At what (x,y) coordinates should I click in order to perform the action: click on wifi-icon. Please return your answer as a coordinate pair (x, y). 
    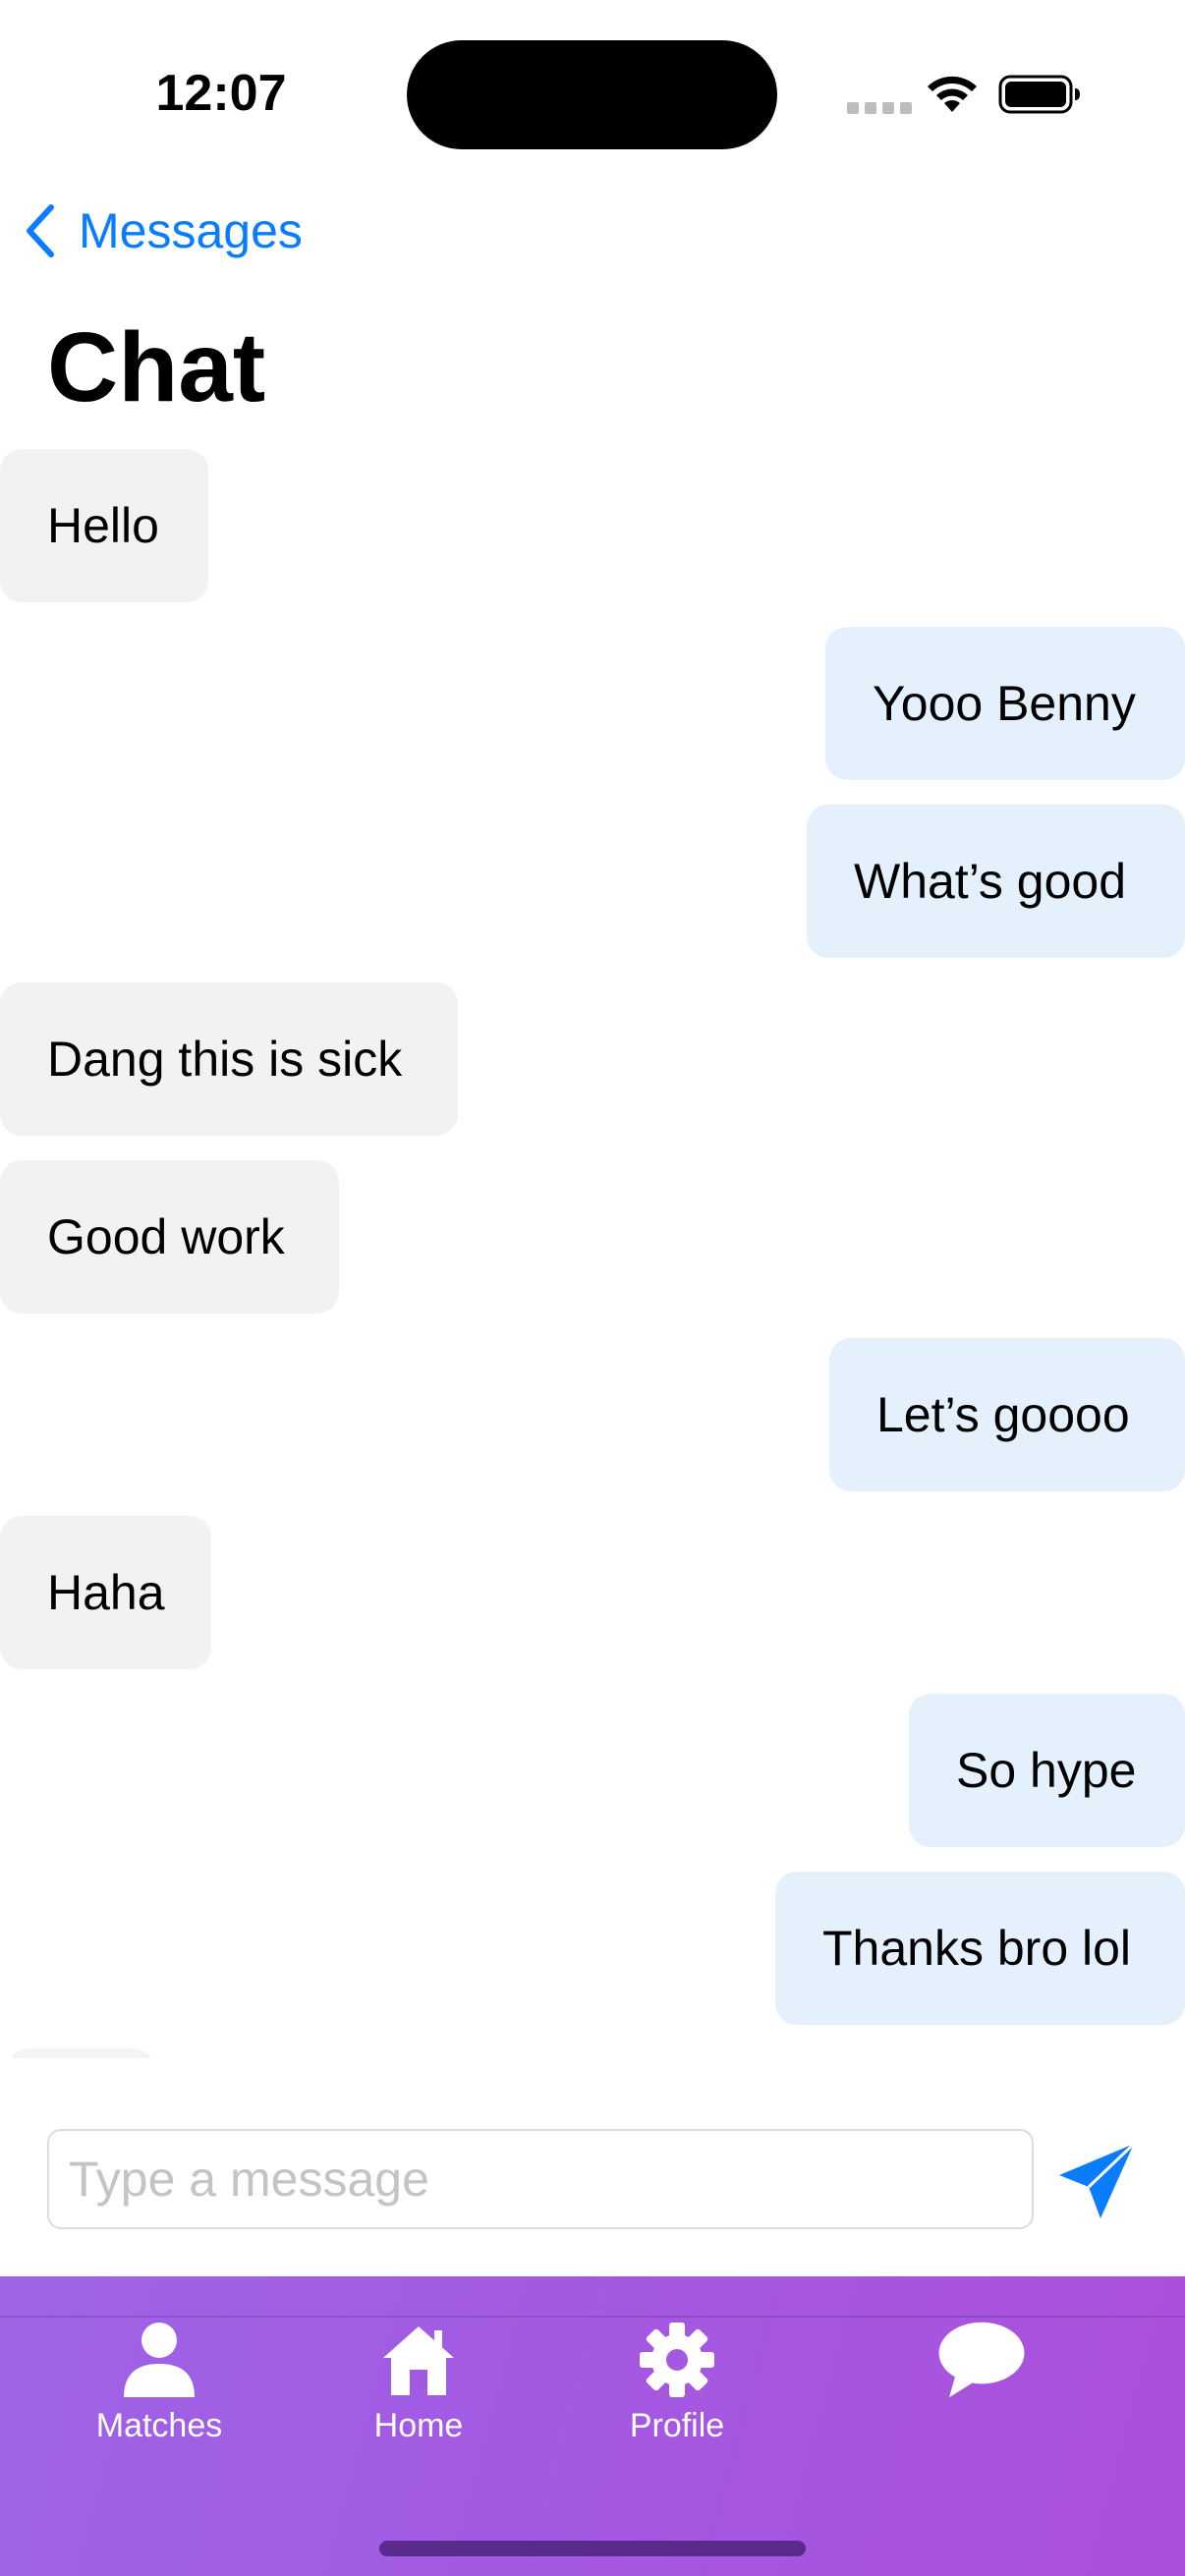
    Looking at the image, I should click on (953, 94).